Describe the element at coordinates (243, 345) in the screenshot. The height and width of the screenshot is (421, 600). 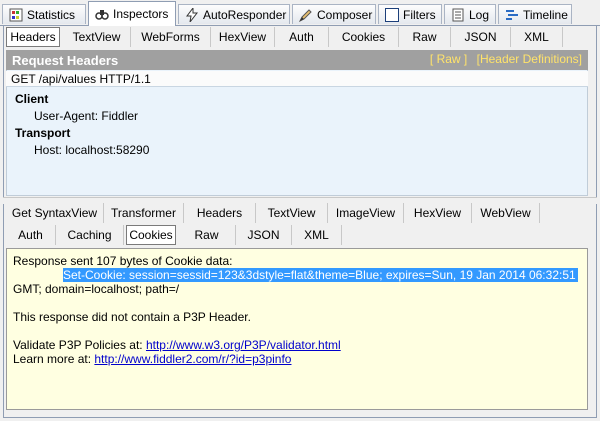
I see `p3p-validator-link: http://www.w3.org/P3P/validator.html` at that location.